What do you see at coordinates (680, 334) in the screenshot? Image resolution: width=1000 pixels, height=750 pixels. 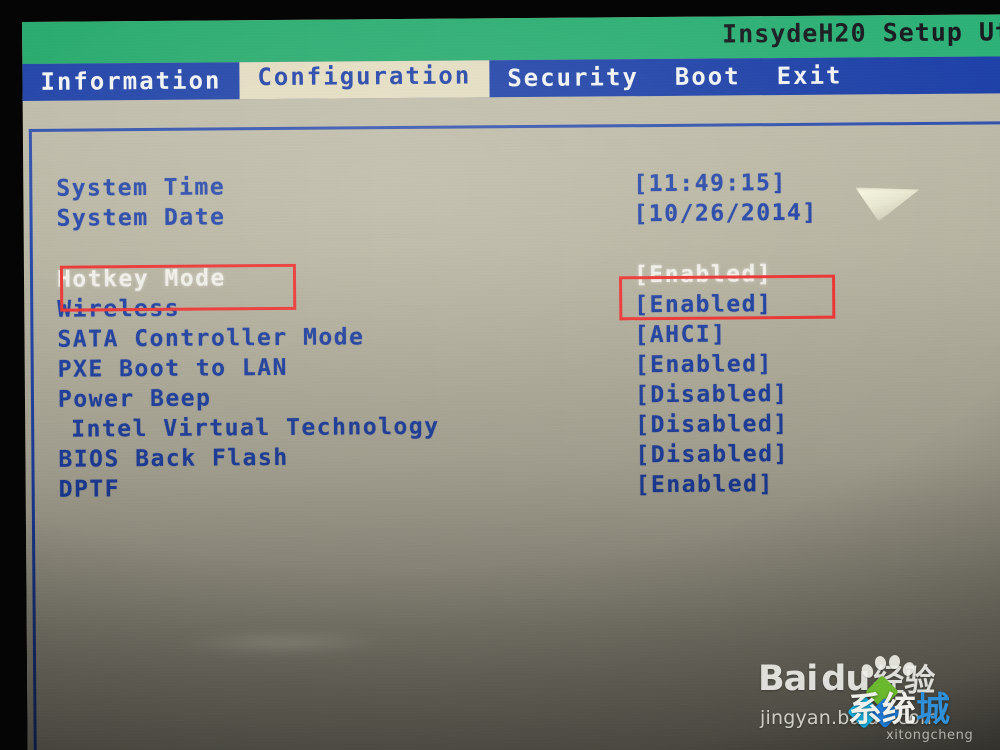 I see `setting-value: [AHCI]` at bounding box center [680, 334].